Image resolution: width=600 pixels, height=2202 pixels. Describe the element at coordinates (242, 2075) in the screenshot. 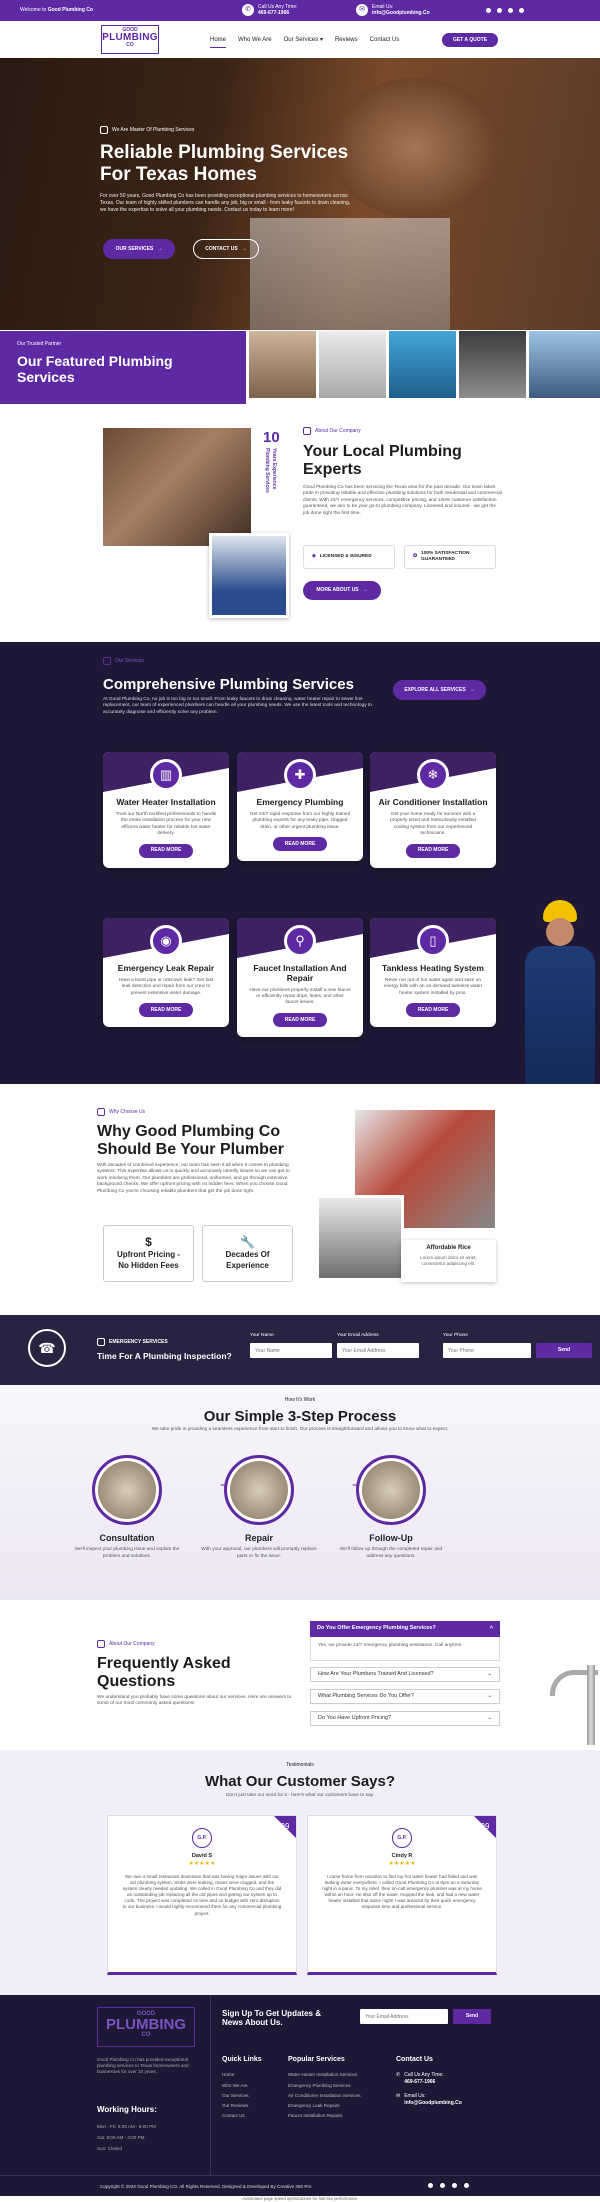

I see `footer-link-home: Home` at that location.